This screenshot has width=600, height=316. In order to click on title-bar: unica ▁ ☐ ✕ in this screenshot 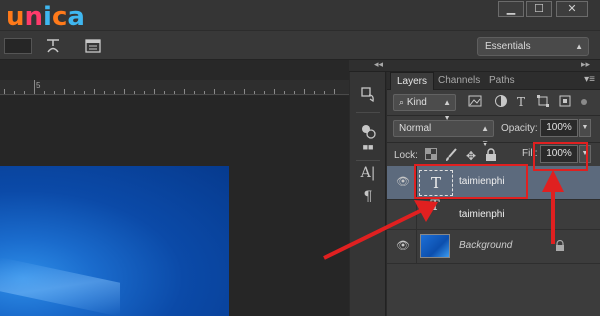, I will do `click(300, 16)`.